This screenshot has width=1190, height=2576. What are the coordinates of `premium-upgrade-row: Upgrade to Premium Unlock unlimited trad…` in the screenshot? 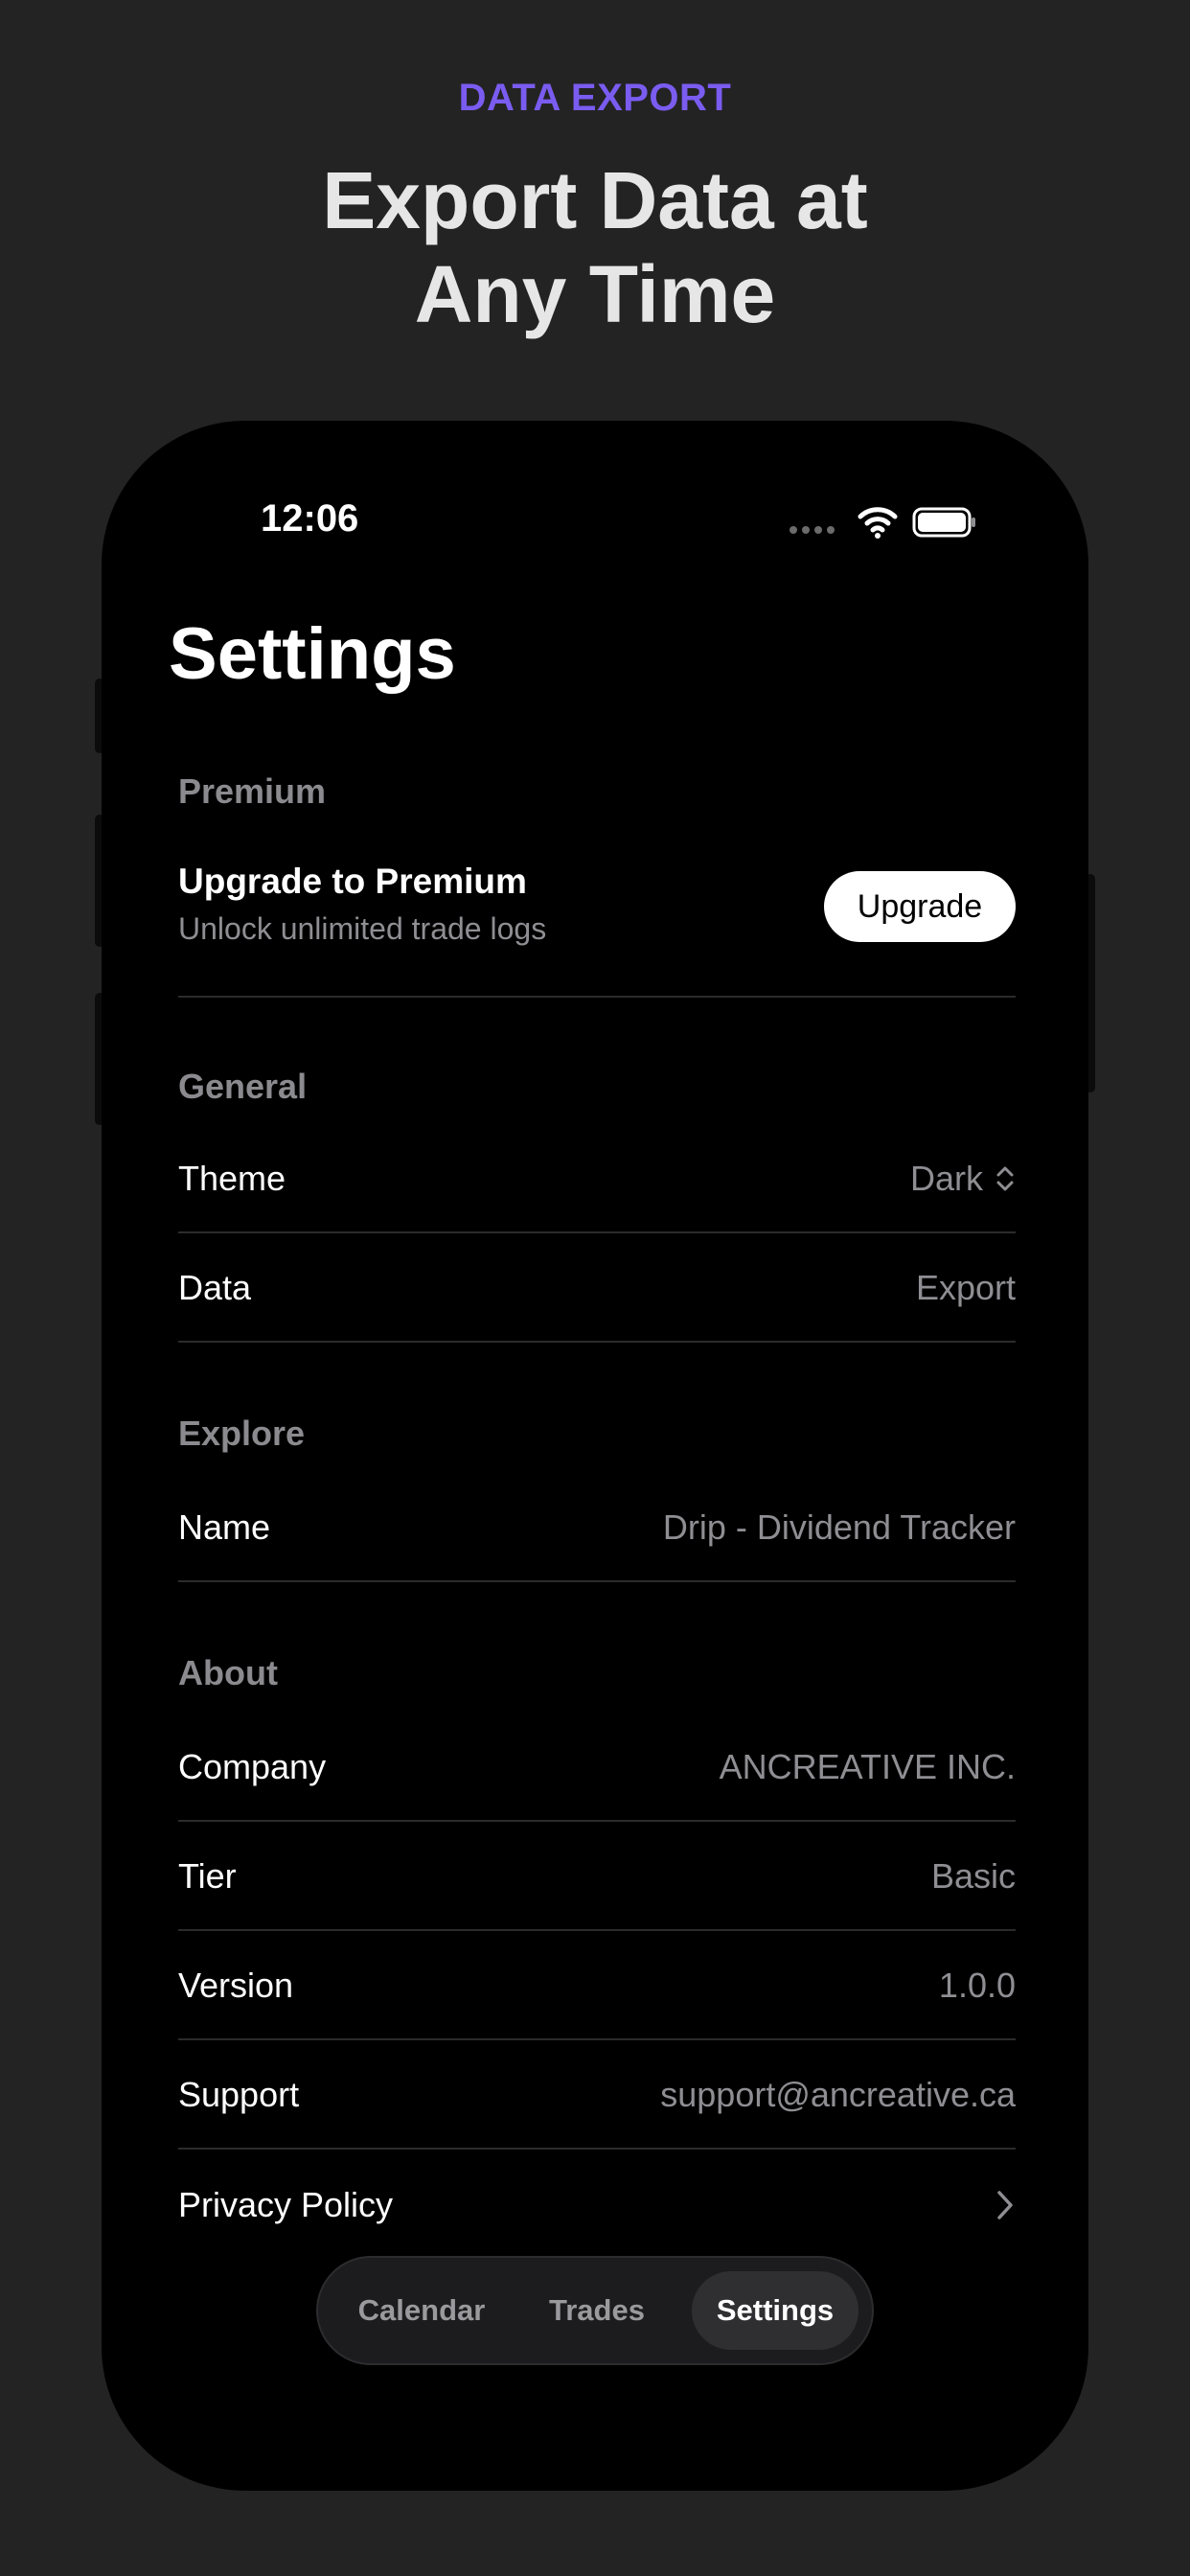 It's located at (597, 915).